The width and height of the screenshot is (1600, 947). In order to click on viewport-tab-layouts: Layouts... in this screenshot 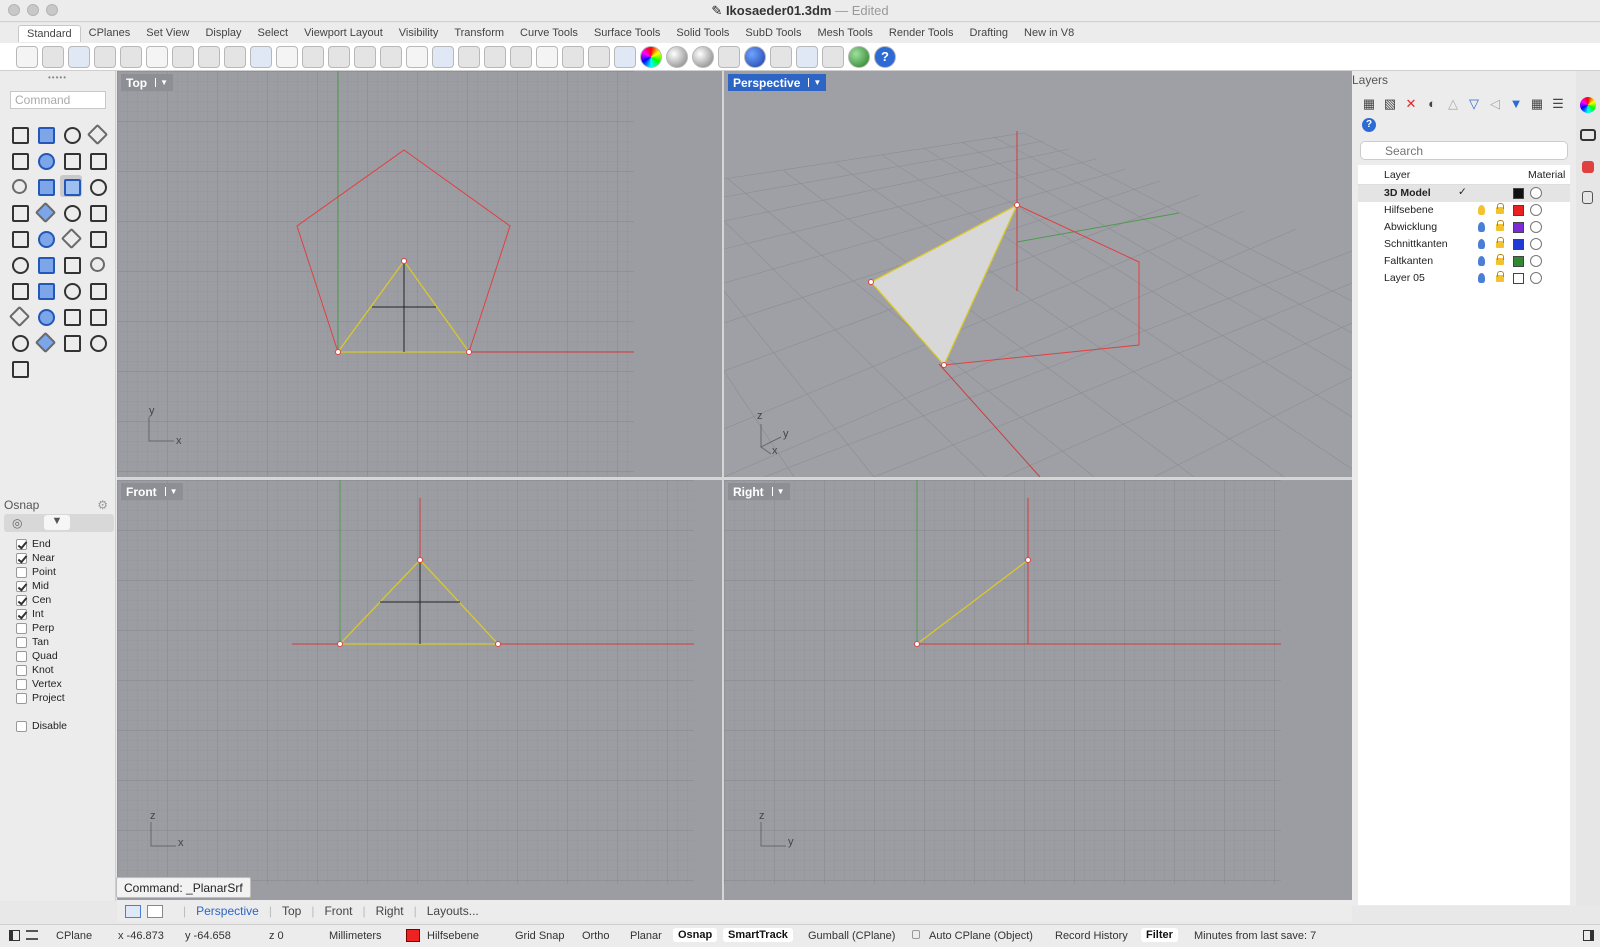, I will do `click(453, 911)`.